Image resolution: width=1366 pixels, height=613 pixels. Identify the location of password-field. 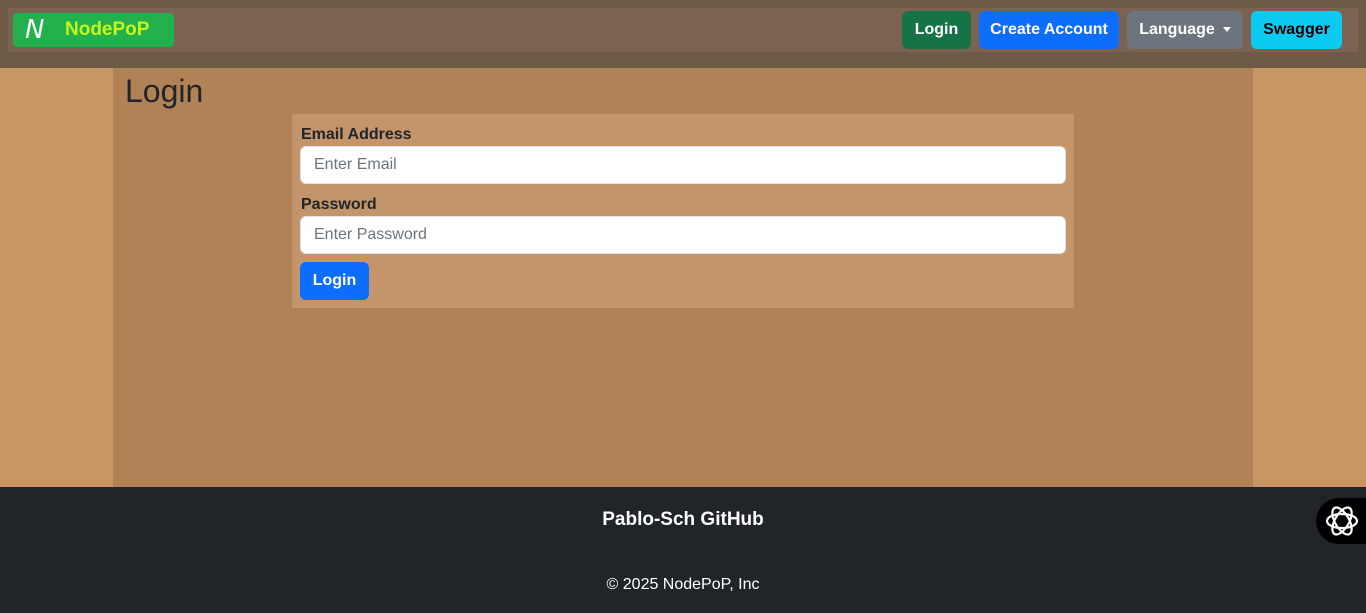
(683, 235).